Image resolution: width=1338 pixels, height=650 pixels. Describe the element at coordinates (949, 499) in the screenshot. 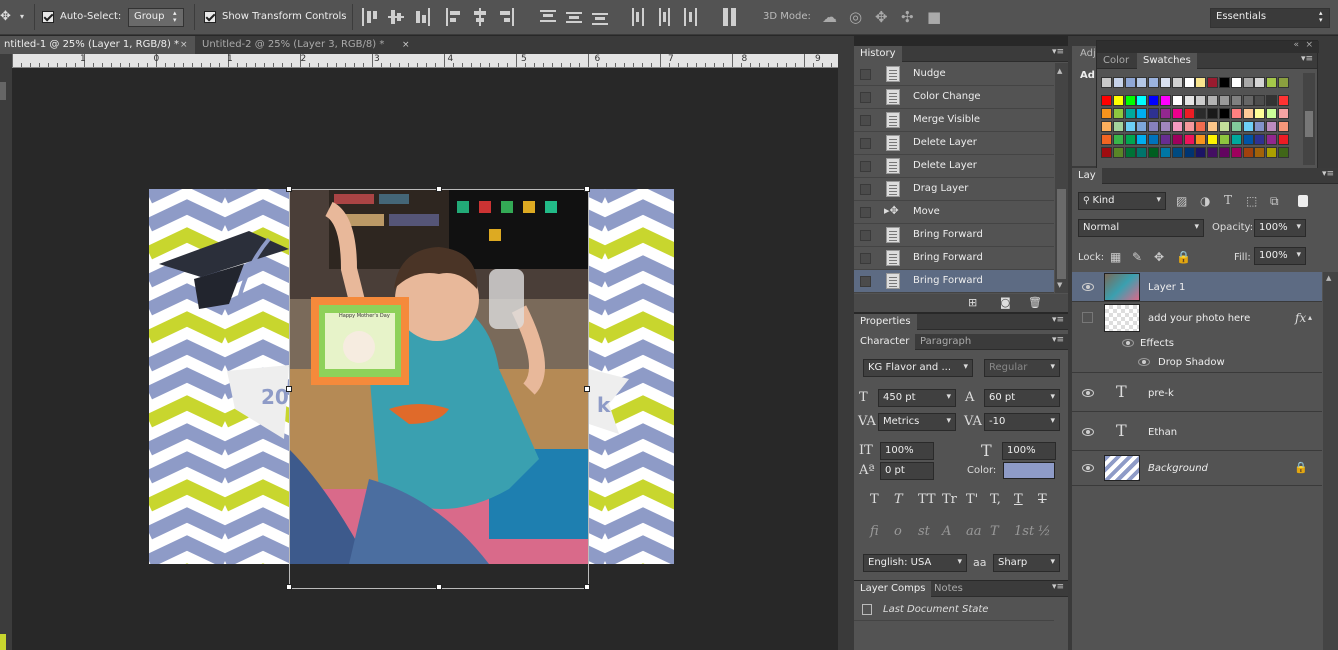

I see `type-style-button: Tr` at that location.